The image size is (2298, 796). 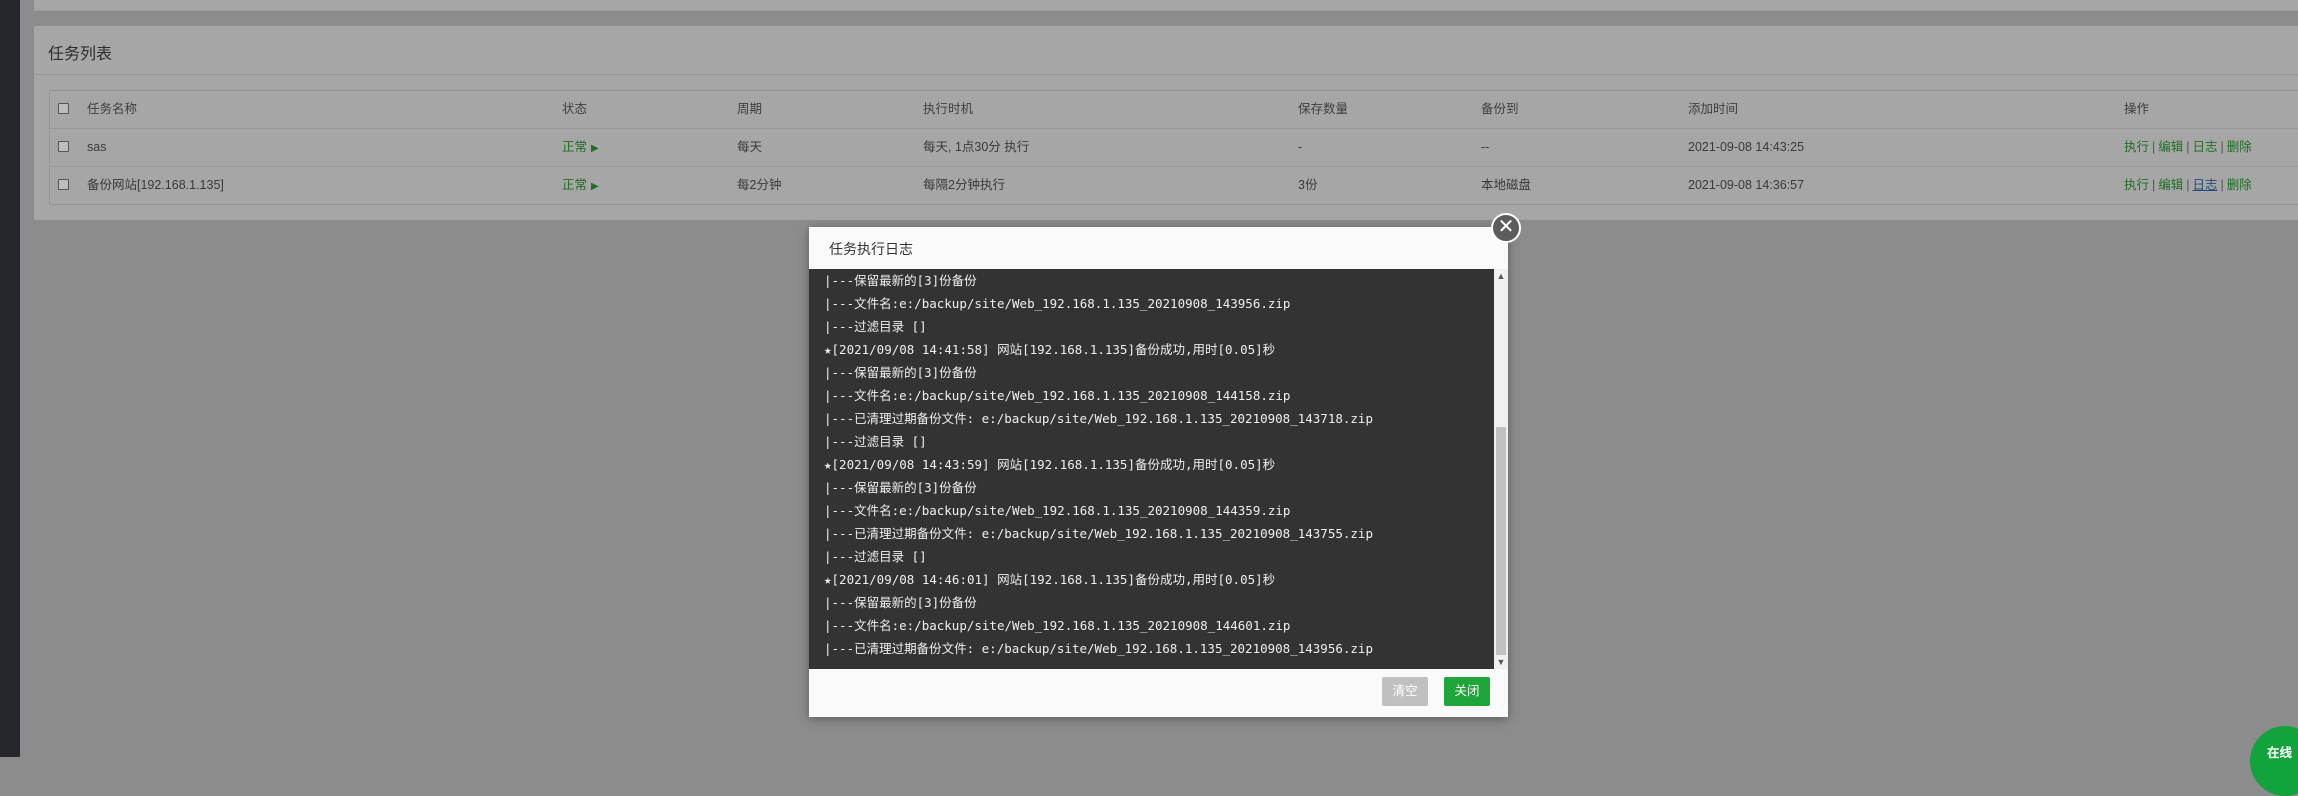 I want to click on task-add-time: 2021-09-08 14:36:57, so click(x=1746, y=185).